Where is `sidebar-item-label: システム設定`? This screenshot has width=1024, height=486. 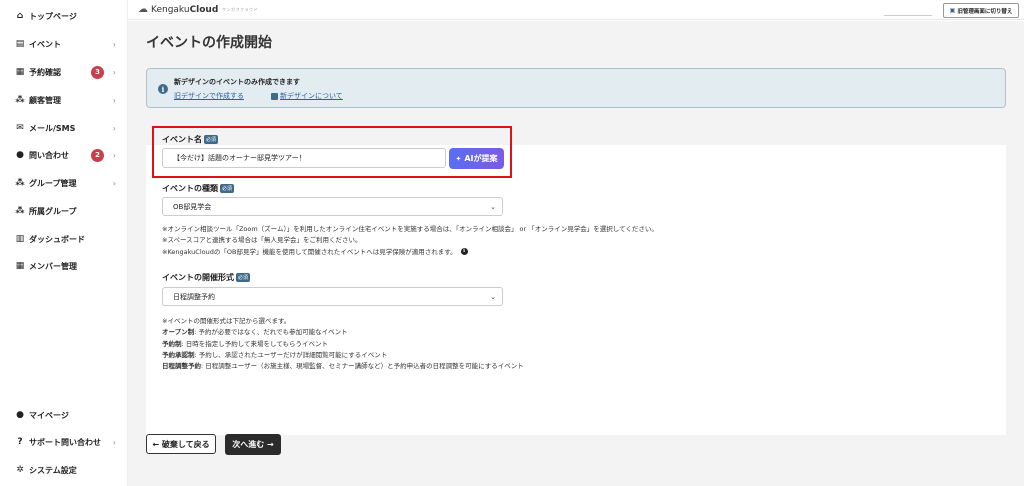
sidebar-item-label: システム設定 is located at coordinates (53, 470).